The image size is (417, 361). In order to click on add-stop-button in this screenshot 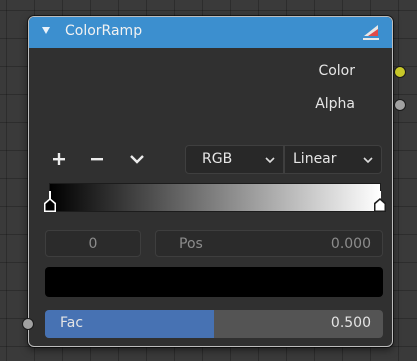, I will do `click(59, 159)`.